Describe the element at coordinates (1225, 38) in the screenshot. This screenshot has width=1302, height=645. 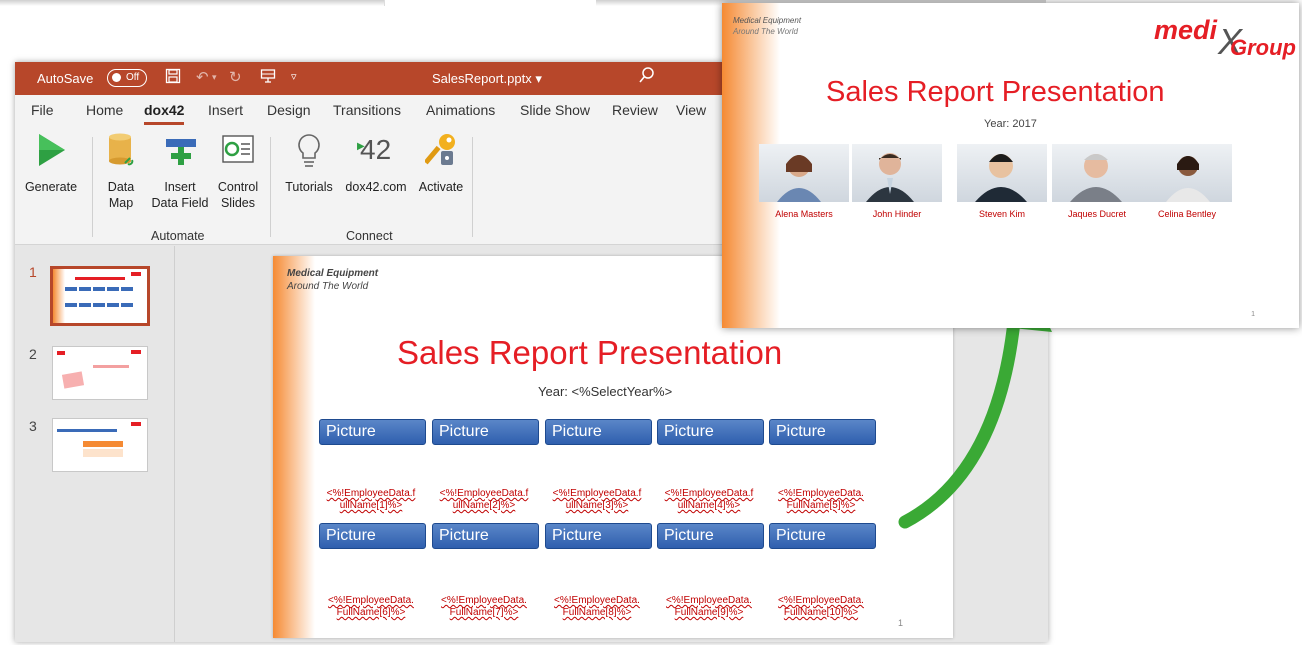
I see `medigroup-logo: medi X Group` at that location.